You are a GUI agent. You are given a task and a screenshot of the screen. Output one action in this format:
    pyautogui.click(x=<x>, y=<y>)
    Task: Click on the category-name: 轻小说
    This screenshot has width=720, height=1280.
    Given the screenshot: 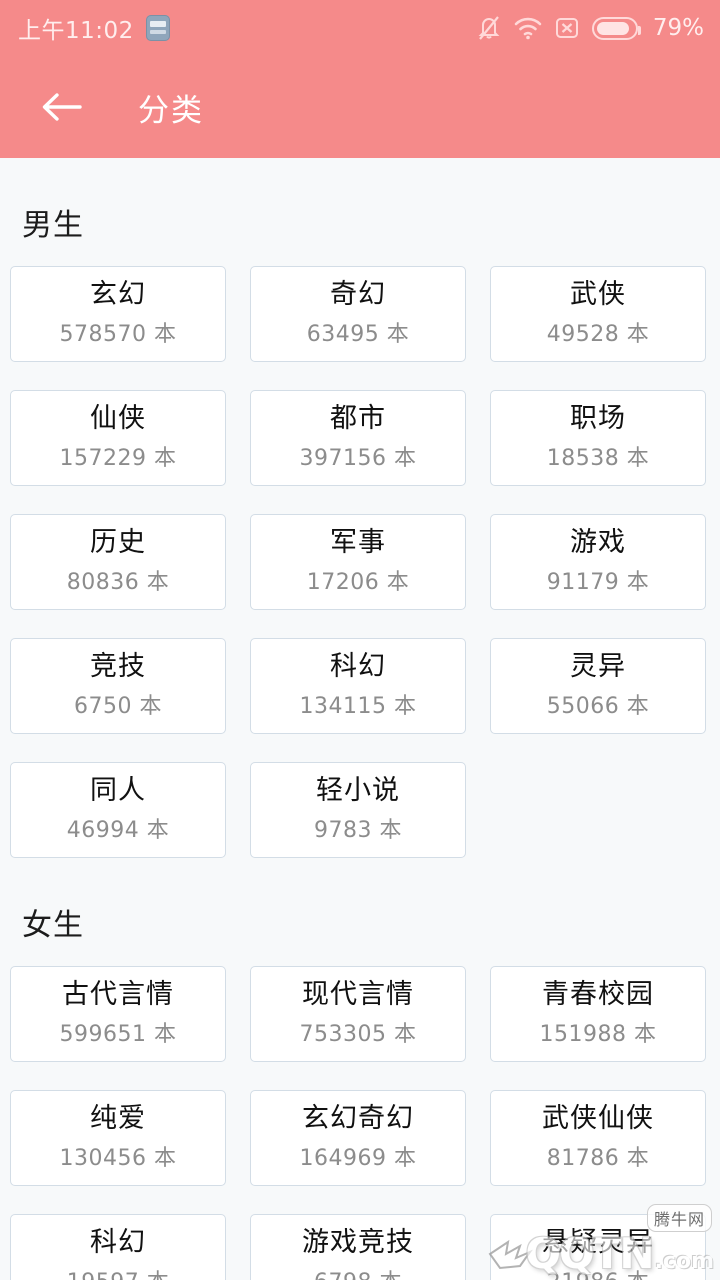 What is the action you would take?
    pyautogui.click(x=358, y=790)
    